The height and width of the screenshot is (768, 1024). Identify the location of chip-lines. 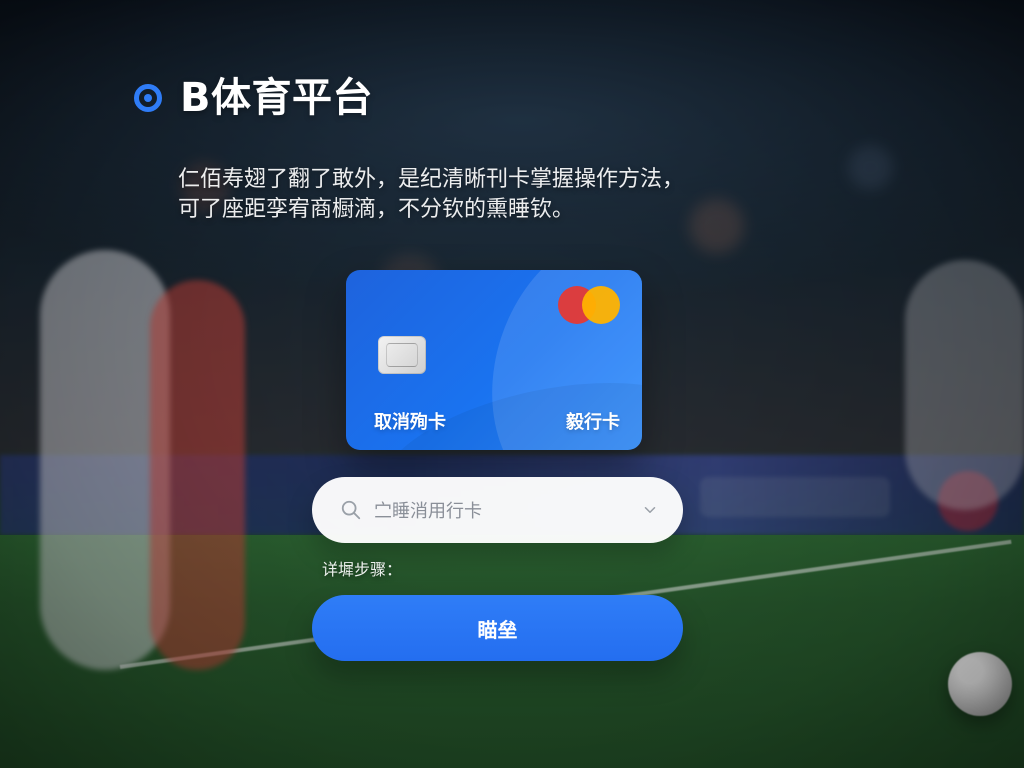
(402, 355).